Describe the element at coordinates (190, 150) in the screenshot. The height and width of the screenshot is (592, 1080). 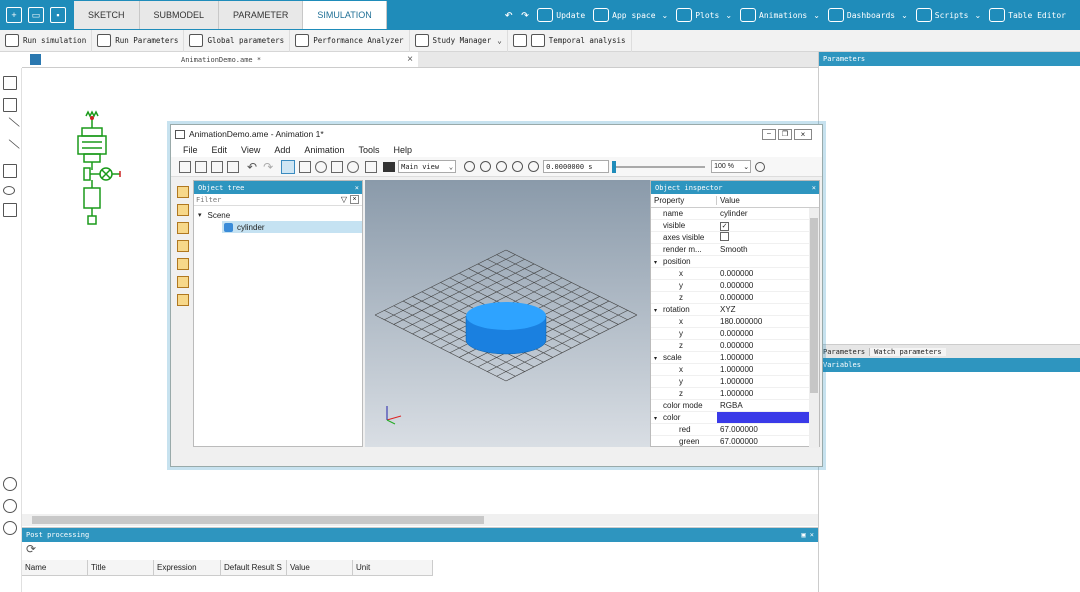
I see `menu-file: File` at that location.